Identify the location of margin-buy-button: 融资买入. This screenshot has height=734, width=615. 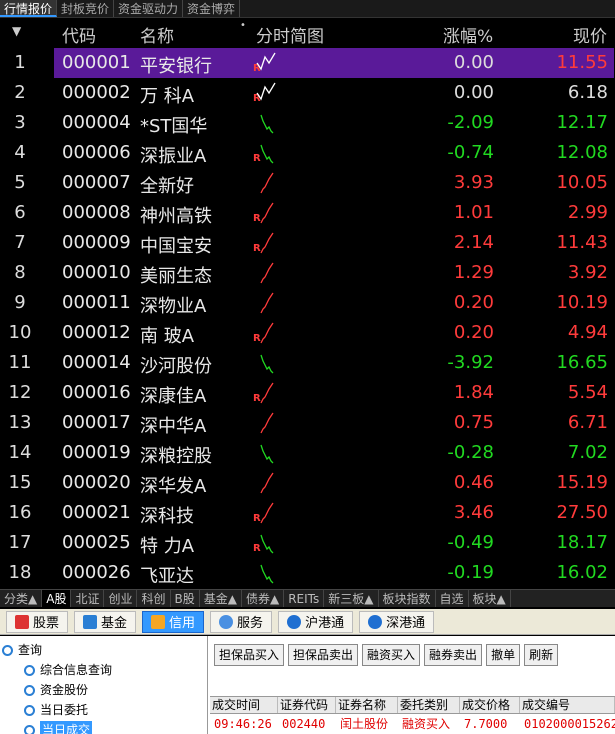
(391, 655).